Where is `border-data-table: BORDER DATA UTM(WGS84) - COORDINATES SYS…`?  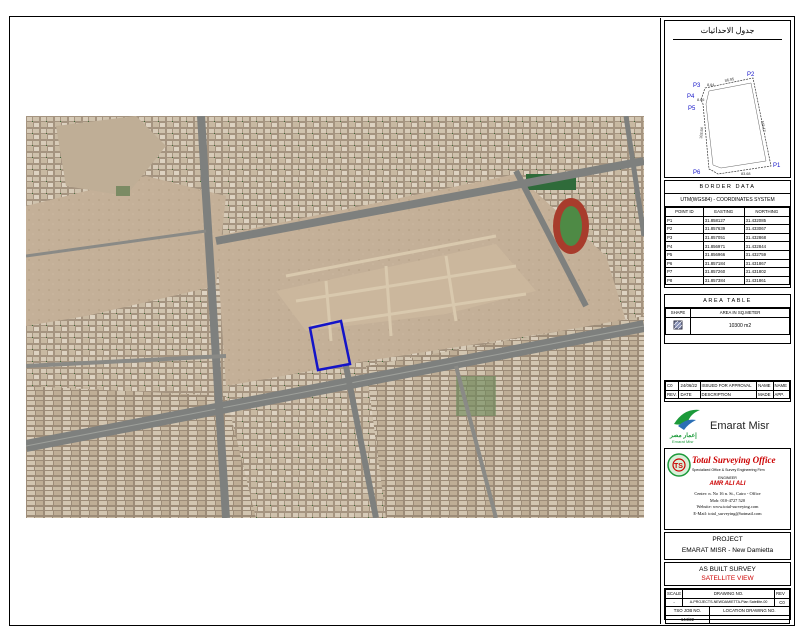
border-data-table: BORDER DATA UTM(WGS84) - COORDINATES SYS… is located at coordinates (727, 234).